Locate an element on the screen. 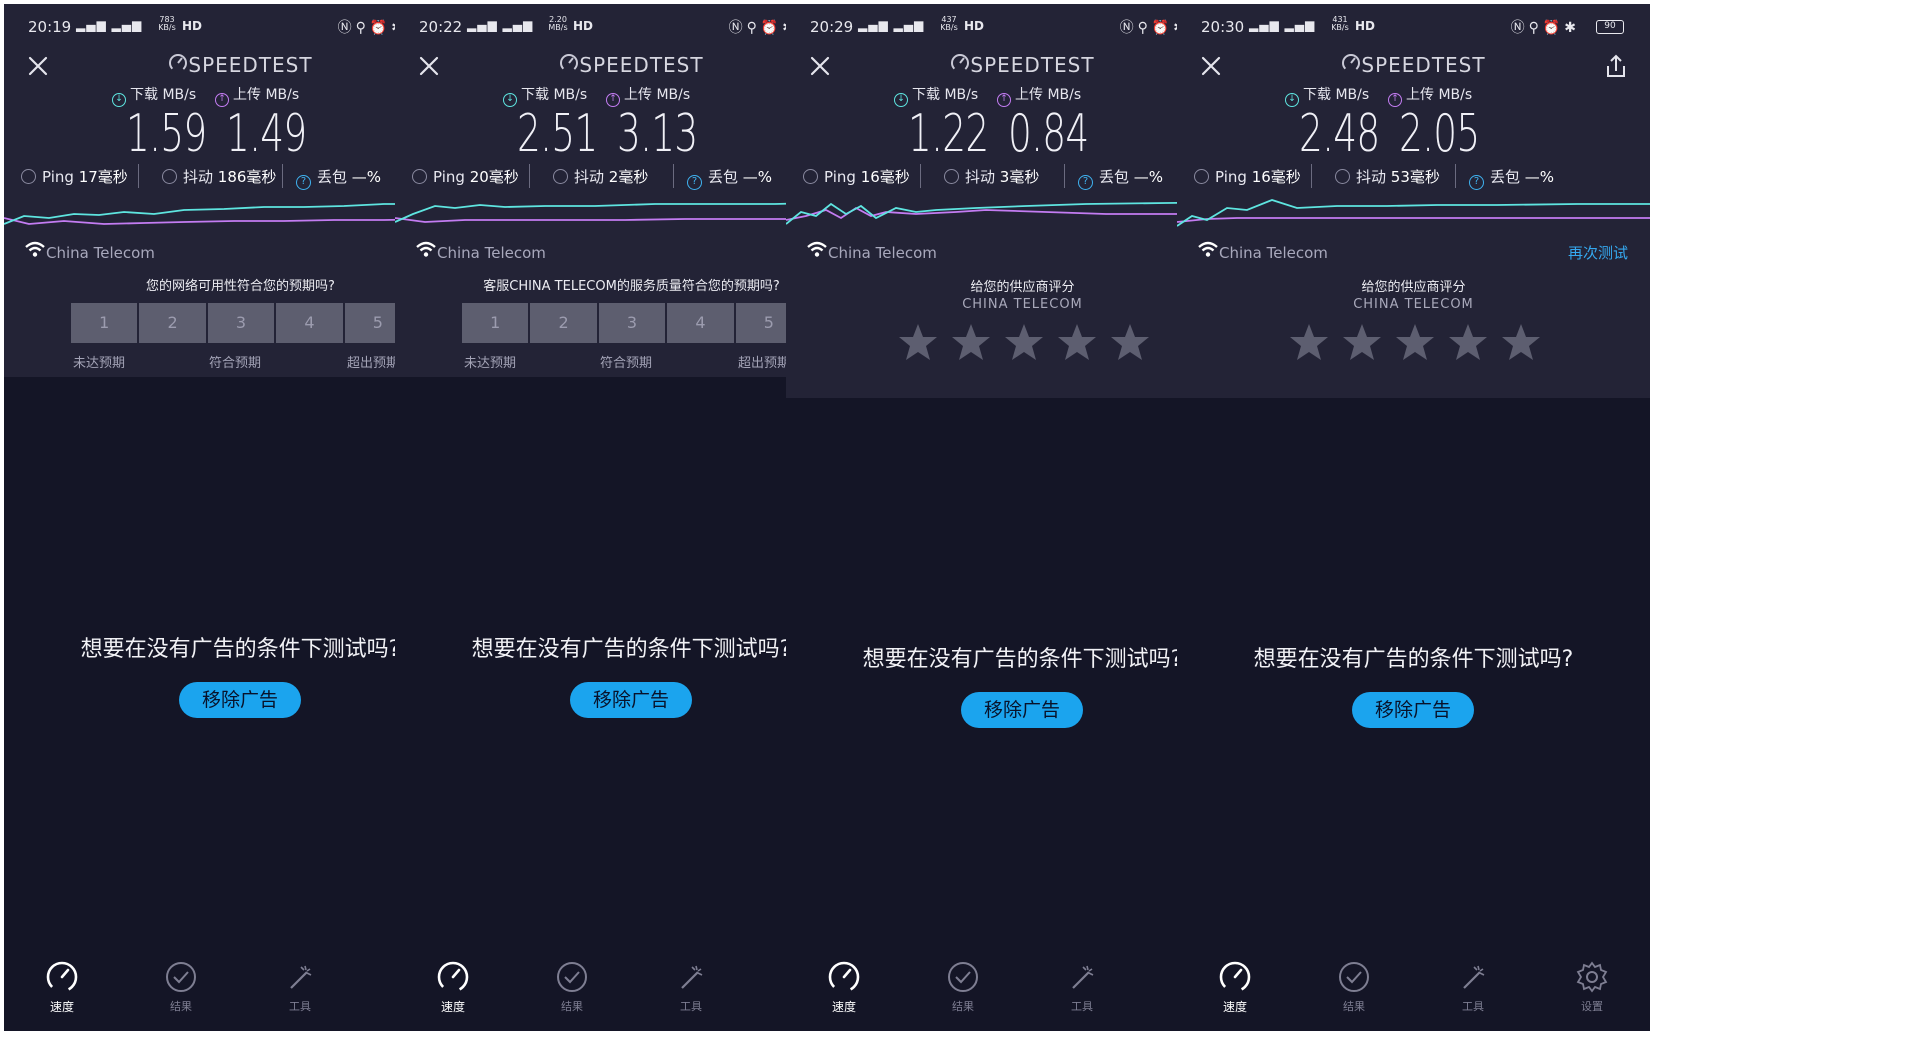 The height and width of the screenshot is (1037, 1920). ping-value: 16毫秒 is located at coordinates (1276, 177).